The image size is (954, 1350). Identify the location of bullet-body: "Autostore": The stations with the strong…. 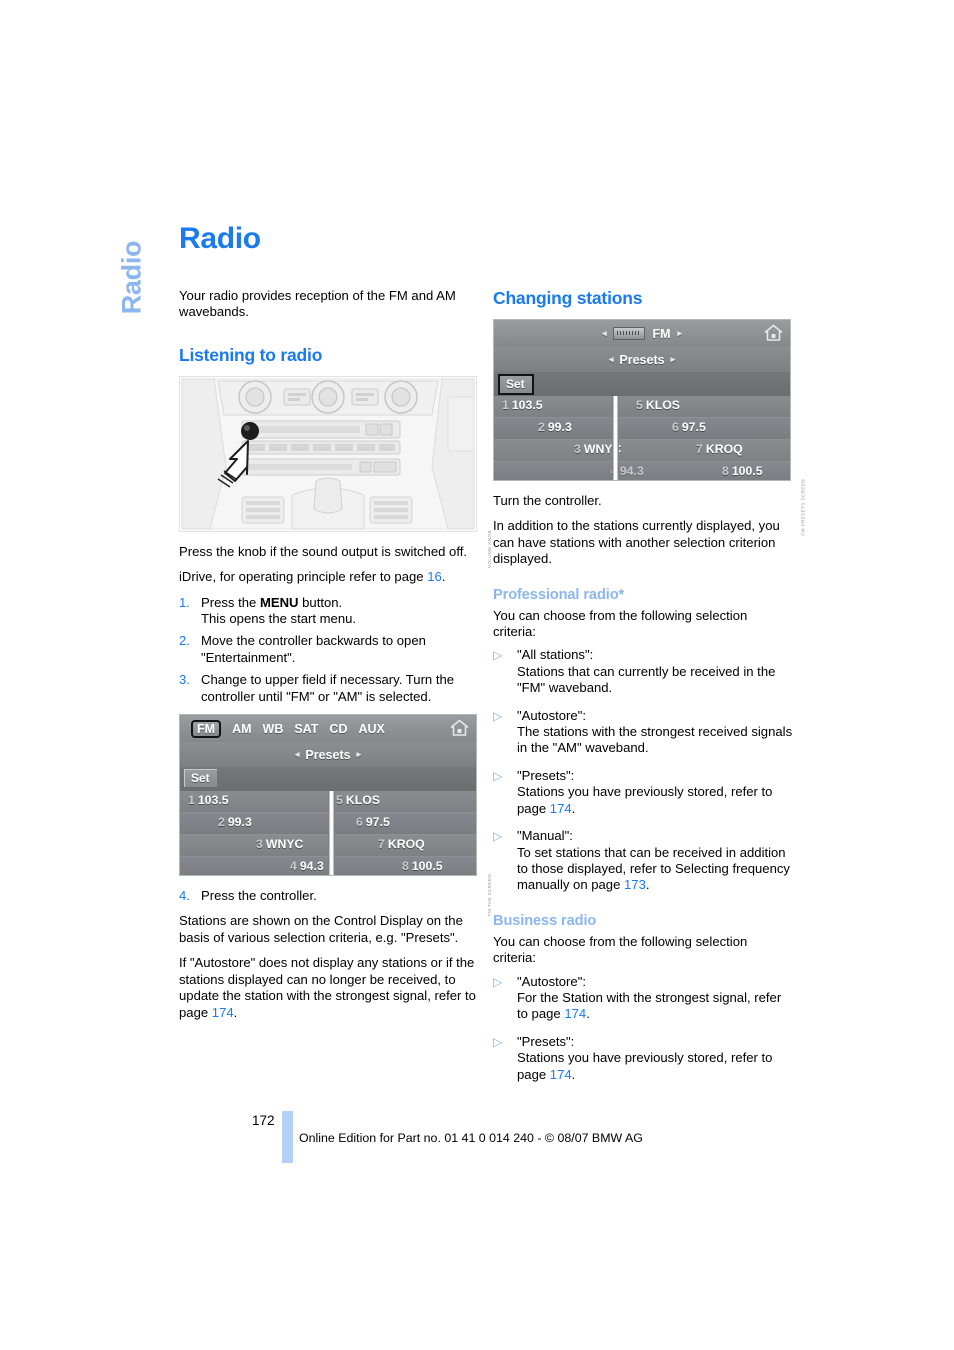
(655, 732).